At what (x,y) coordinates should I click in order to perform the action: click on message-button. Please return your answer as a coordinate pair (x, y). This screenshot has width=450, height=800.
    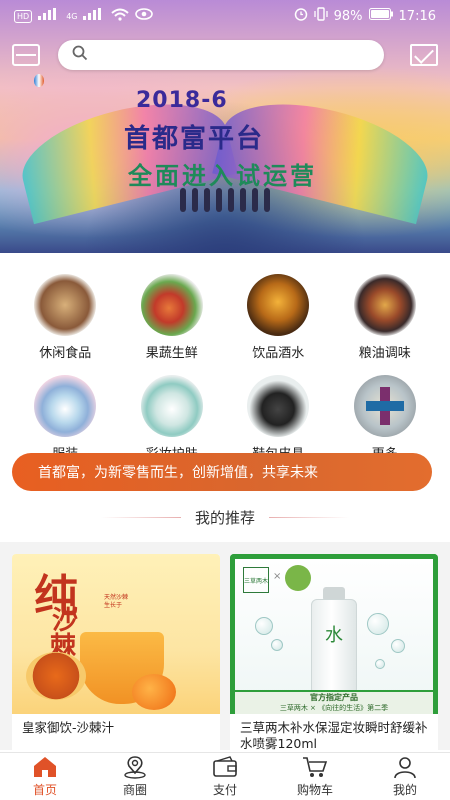
    Looking at the image, I should click on (424, 55).